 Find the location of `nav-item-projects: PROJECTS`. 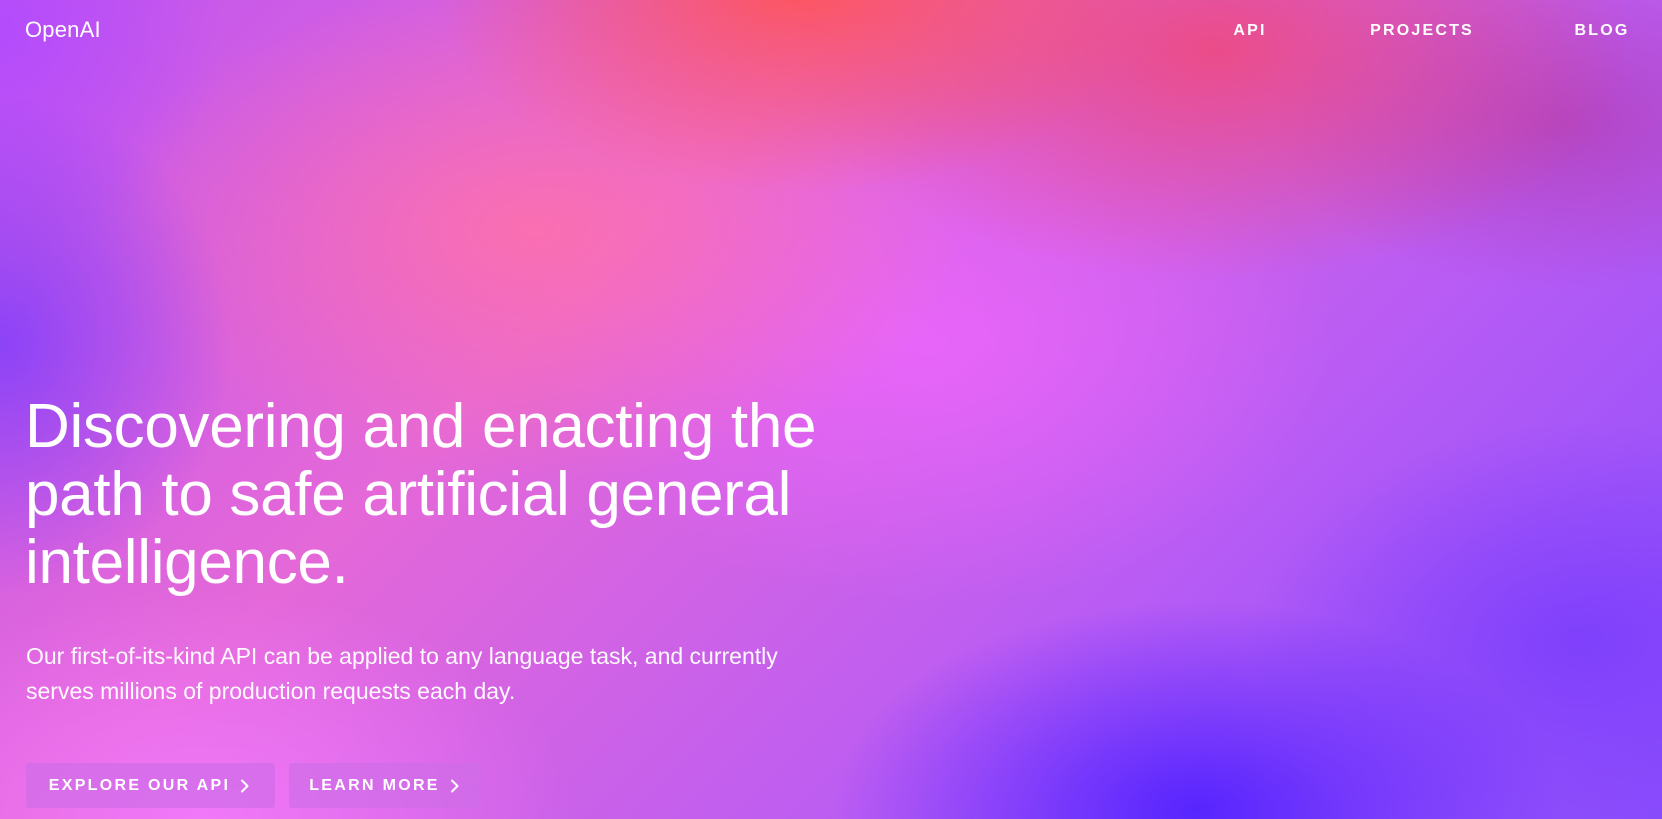

nav-item-projects: PROJECTS is located at coordinates (1422, 31).